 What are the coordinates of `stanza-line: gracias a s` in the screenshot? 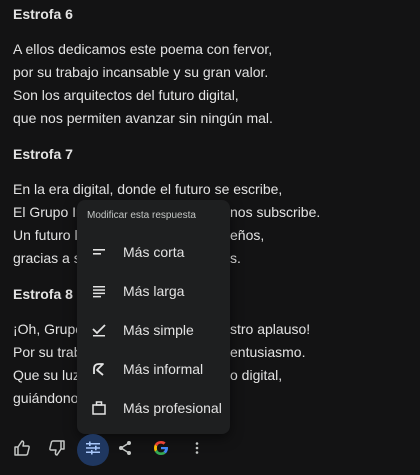 It's located at (47, 258).